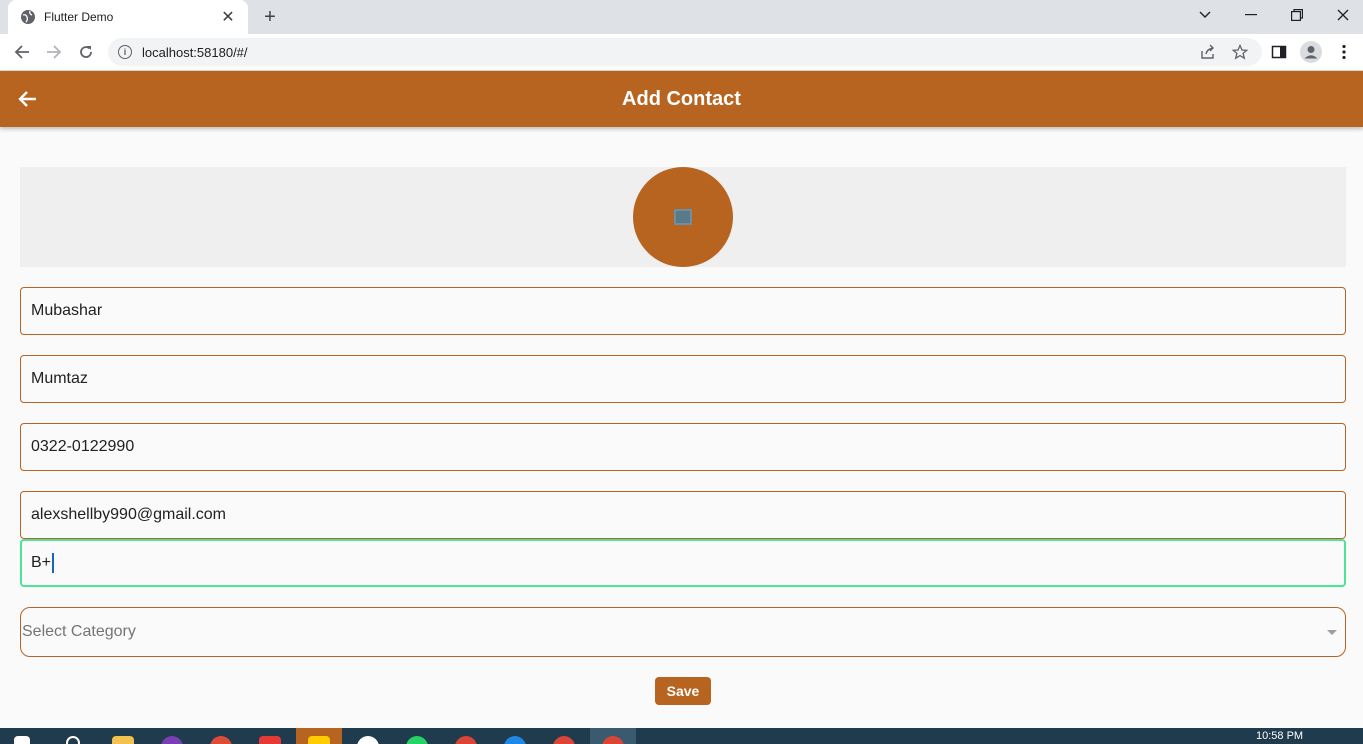 The width and height of the screenshot is (1363, 744). What do you see at coordinates (1341, 15) in the screenshot?
I see `close-window-icon` at bounding box center [1341, 15].